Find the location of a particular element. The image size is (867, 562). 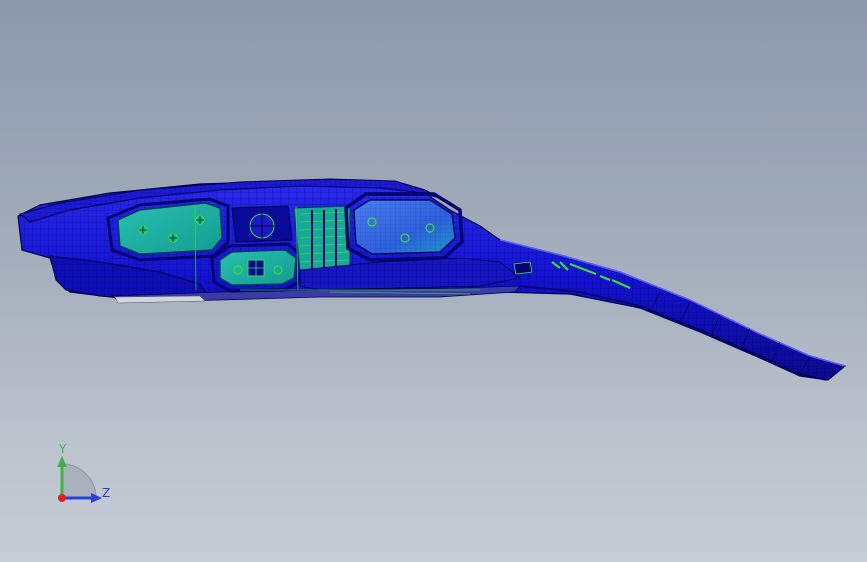

triad-quarter-disc is located at coordinates (79, 481).